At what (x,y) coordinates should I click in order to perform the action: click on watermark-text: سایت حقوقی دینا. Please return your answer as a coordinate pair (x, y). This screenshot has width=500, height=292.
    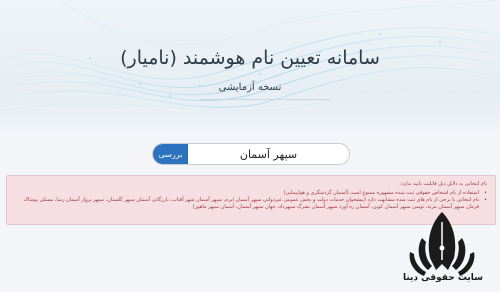
    Looking at the image, I should click on (443, 278).